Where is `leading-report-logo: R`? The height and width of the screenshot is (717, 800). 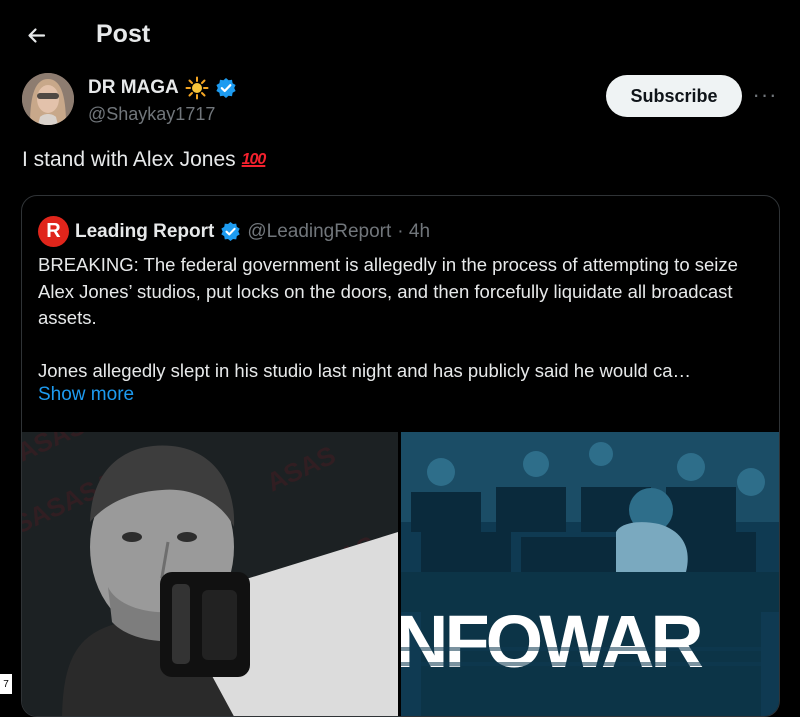
leading-report-logo: R is located at coordinates (53, 231).